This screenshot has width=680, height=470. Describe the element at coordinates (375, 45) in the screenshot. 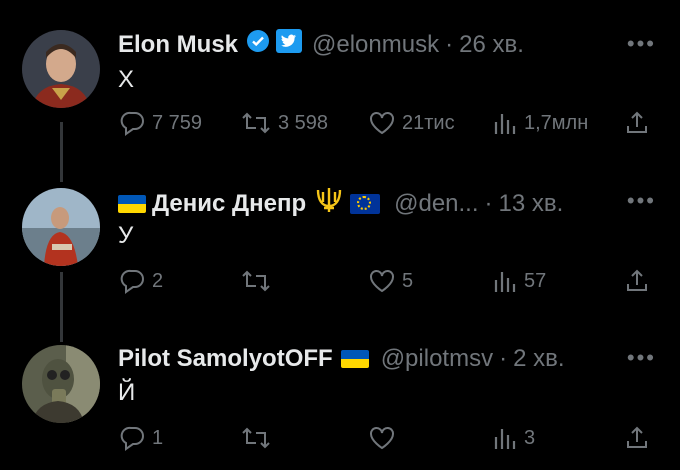

I see `handle: @elonmusk` at that location.